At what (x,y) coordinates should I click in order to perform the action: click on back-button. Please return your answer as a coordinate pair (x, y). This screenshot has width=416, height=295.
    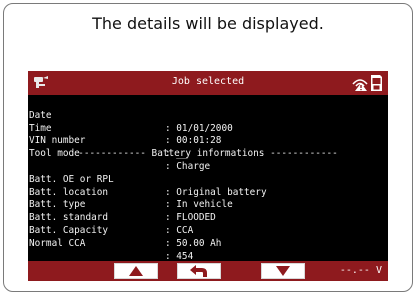
    Looking at the image, I should click on (199, 271).